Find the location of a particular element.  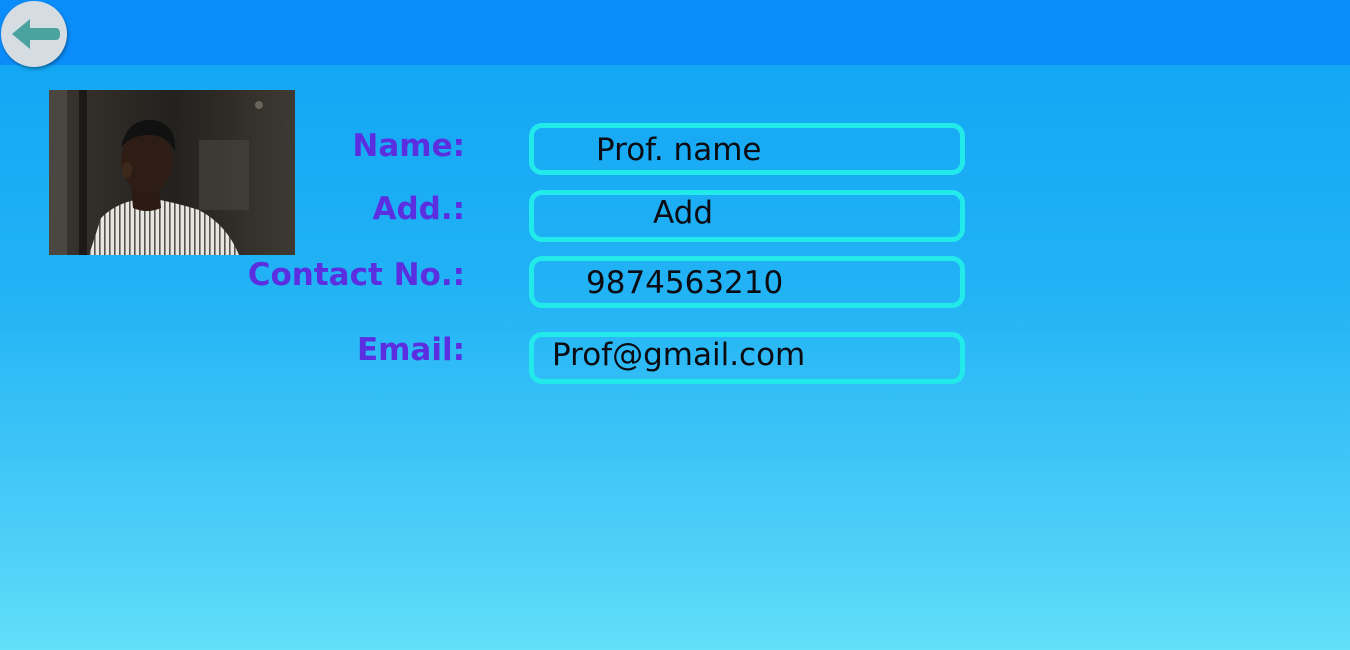

profile-photo is located at coordinates (172, 172).